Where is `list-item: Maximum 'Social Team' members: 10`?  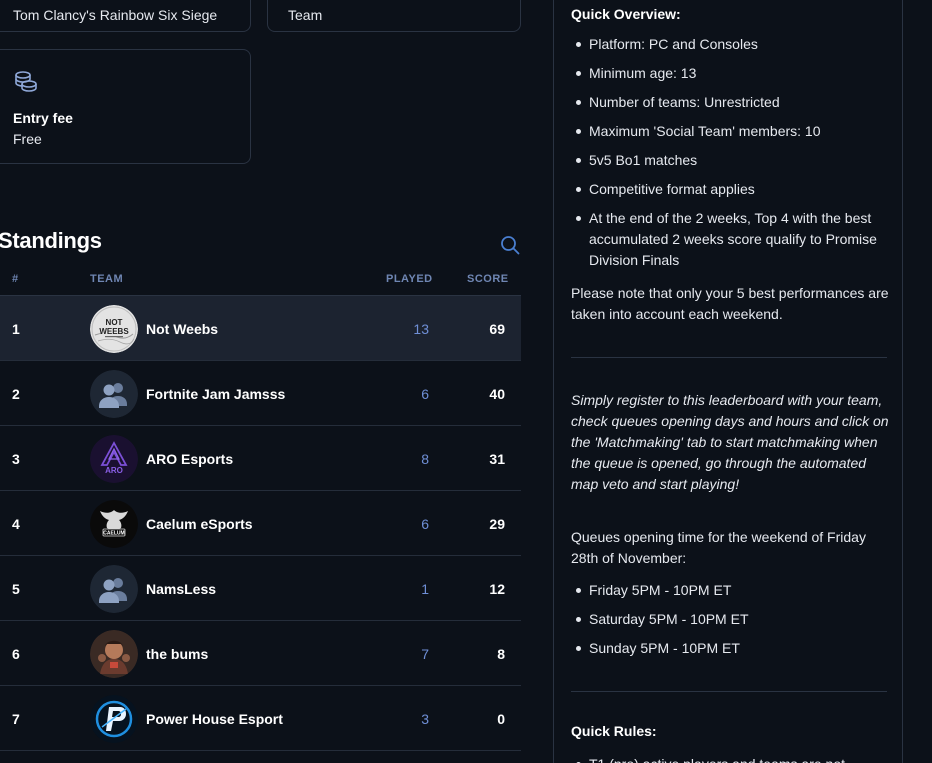 list-item: Maximum 'Social Team' members: 10 is located at coordinates (731, 131).